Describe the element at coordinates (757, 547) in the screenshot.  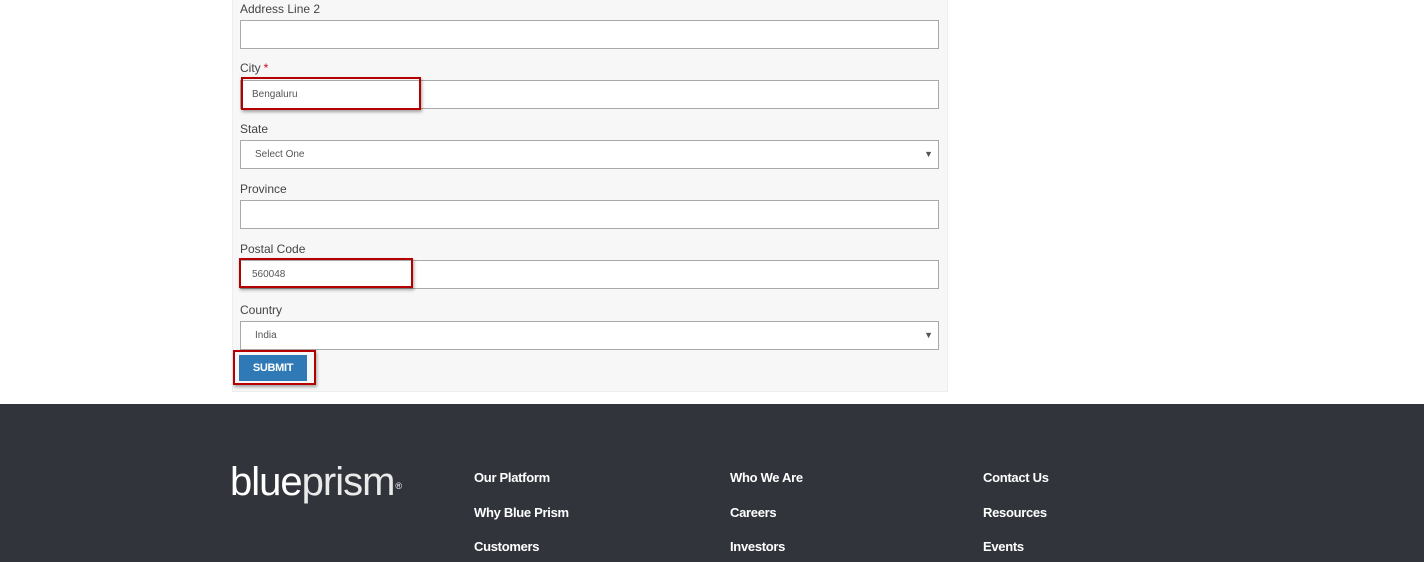
I see `footer-link-investors: Investors` at that location.